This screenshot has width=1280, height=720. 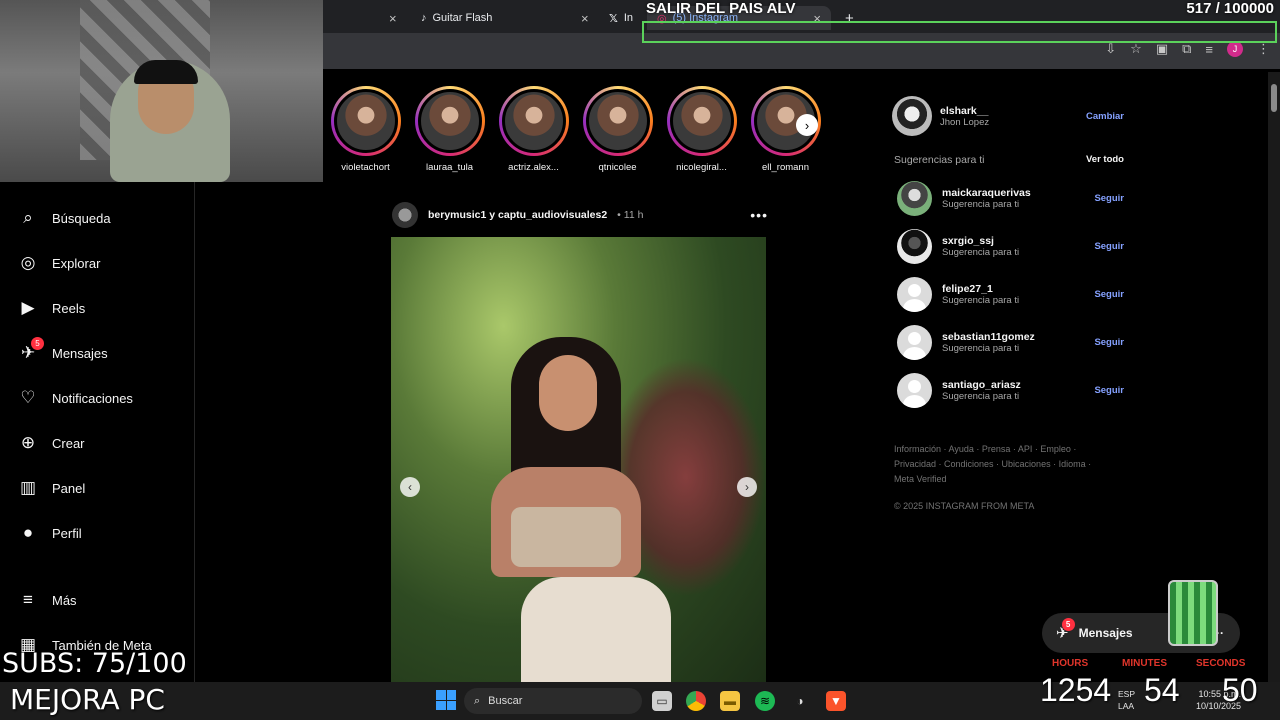 What do you see at coordinates (759, 215) in the screenshot?
I see `more-options-icon: •••` at bounding box center [759, 215].